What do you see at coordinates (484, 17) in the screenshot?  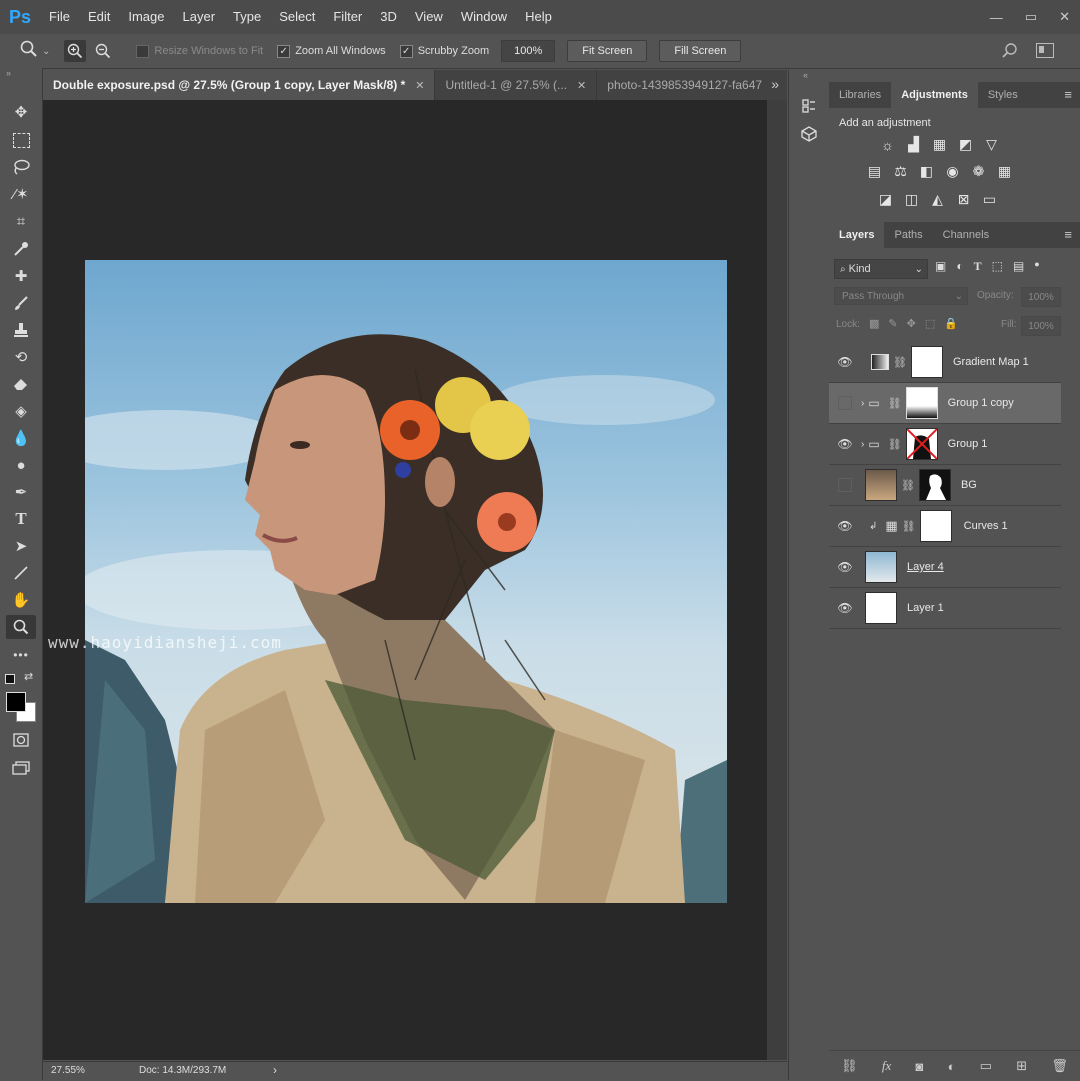 I see `menu-window: Window` at bounding box center [484, 17].